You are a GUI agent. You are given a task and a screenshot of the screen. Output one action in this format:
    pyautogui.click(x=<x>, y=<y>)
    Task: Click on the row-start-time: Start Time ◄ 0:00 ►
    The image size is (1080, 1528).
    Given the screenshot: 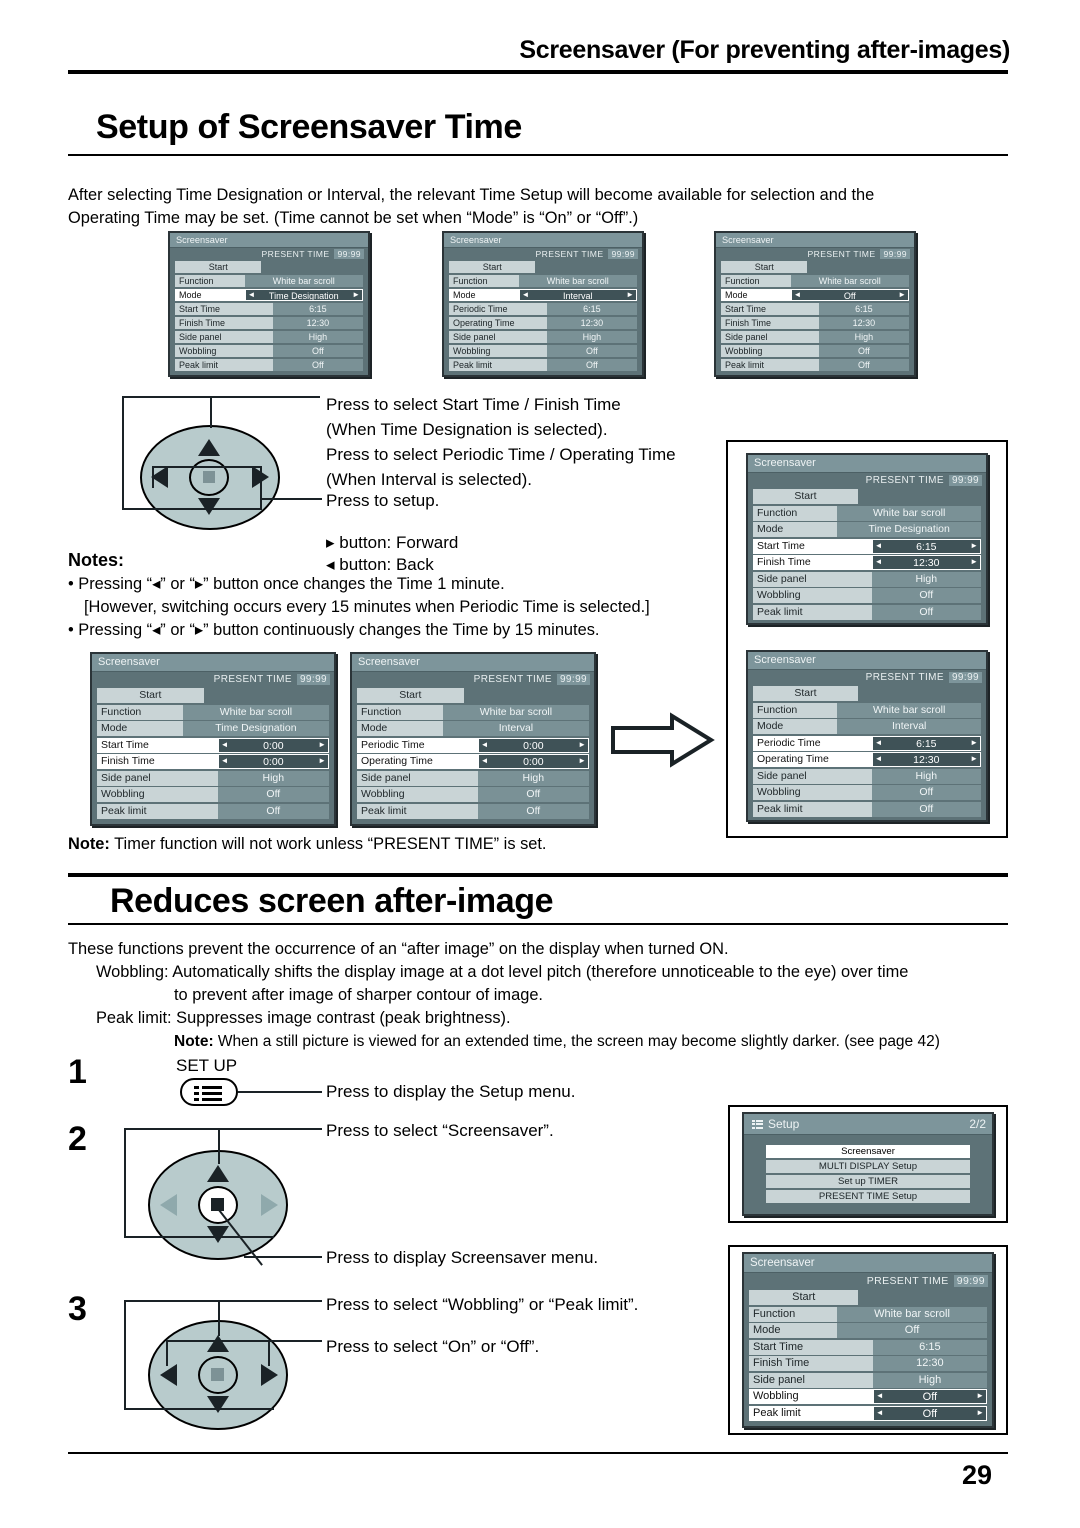 What is the action you would take?
    pyautogui.click(x=213, y=745)
    